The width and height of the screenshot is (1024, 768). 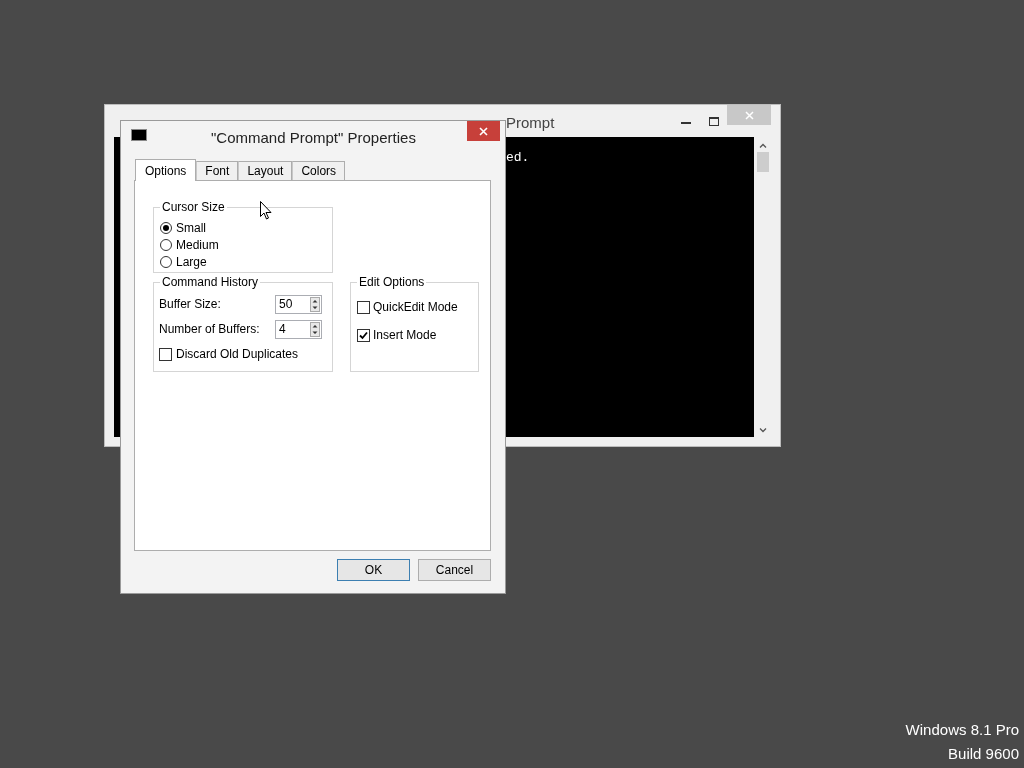 I want to click on spin-field: 4, so click(x=298, y=329).